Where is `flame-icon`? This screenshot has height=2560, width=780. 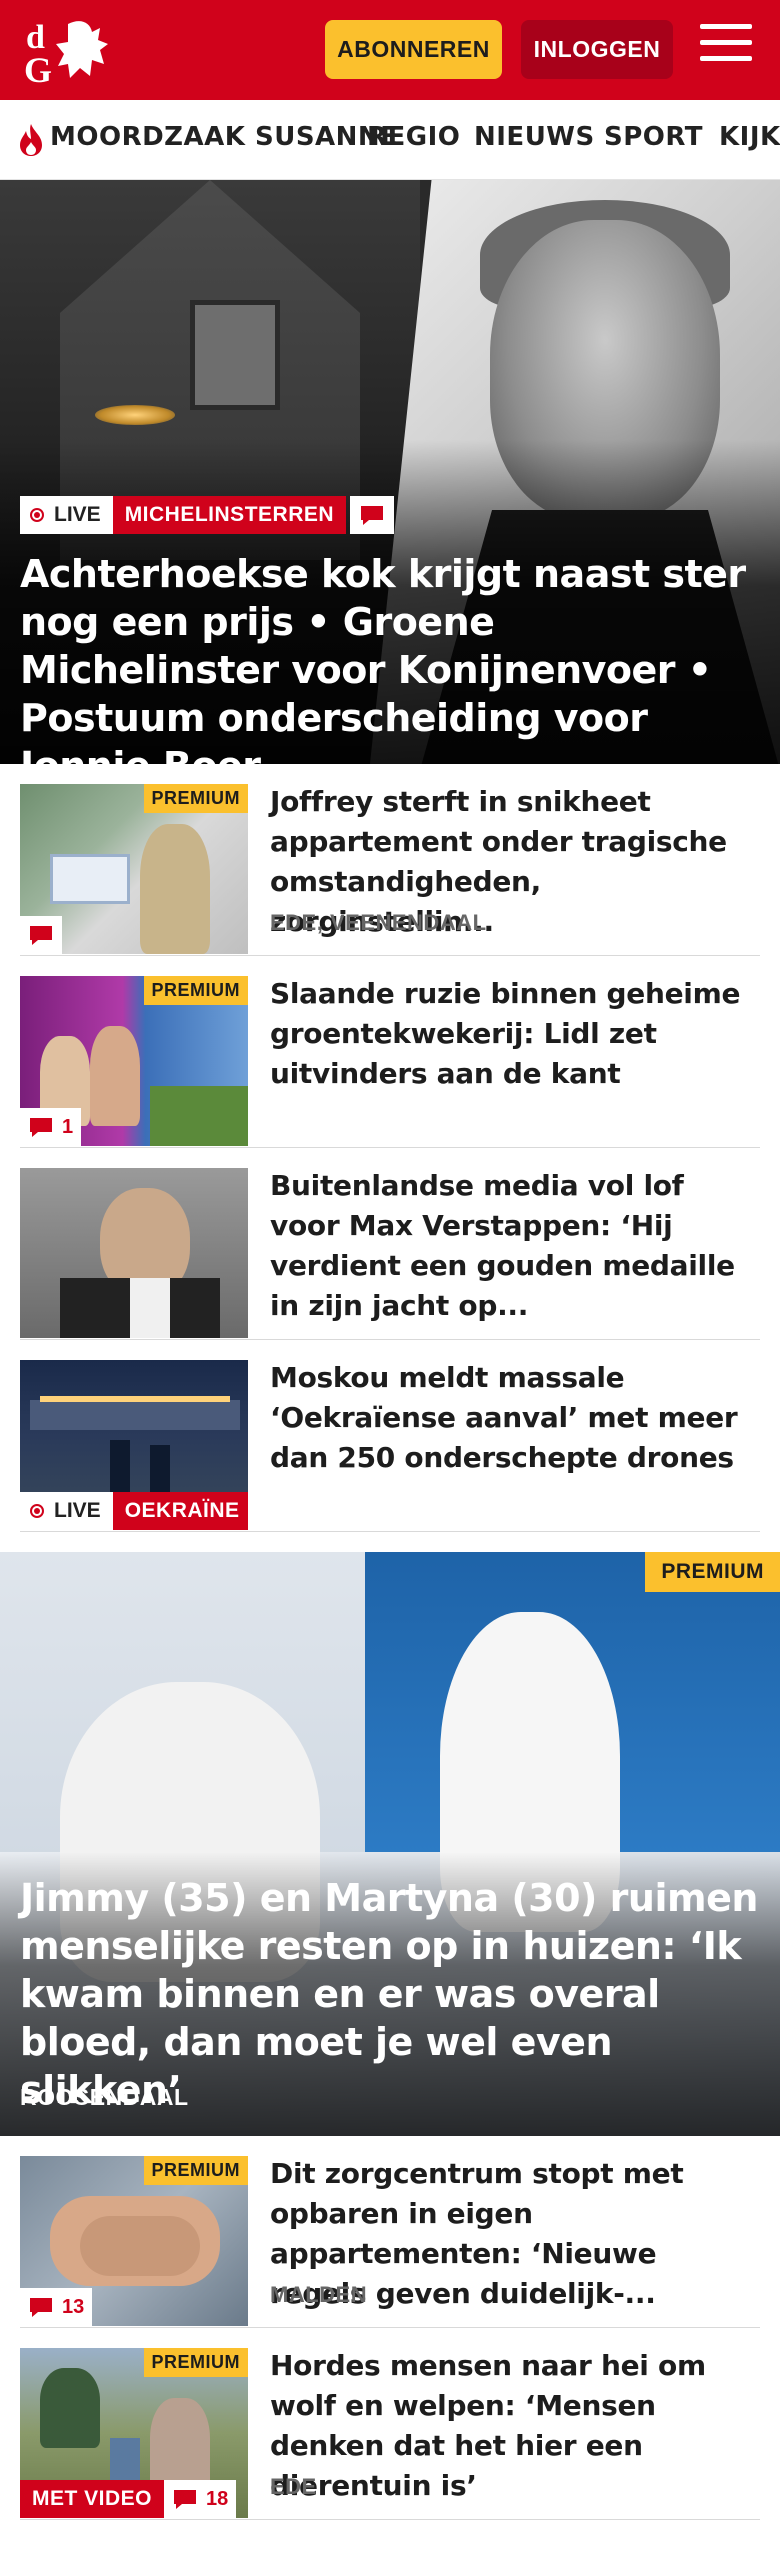 flame-icon is located at coordinates (31, 140).